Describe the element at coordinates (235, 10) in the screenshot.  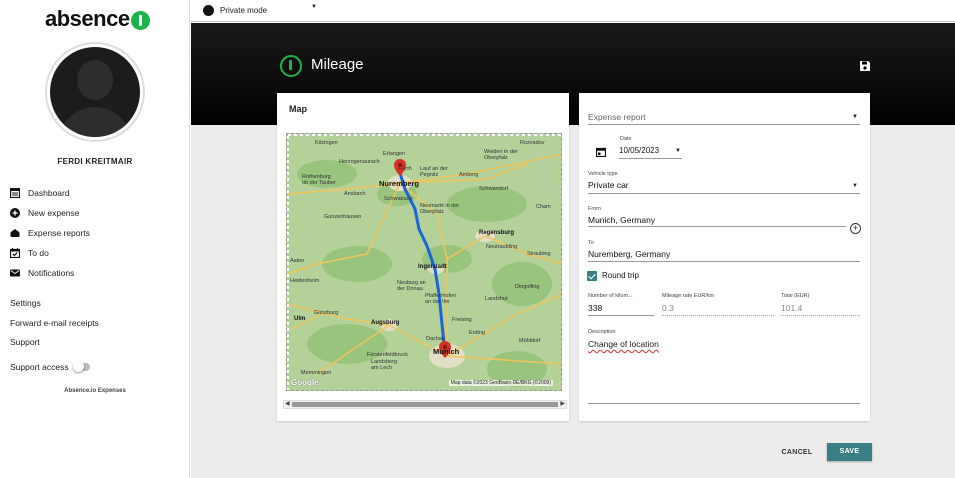
I see `mode-select: Private mode` at that location.